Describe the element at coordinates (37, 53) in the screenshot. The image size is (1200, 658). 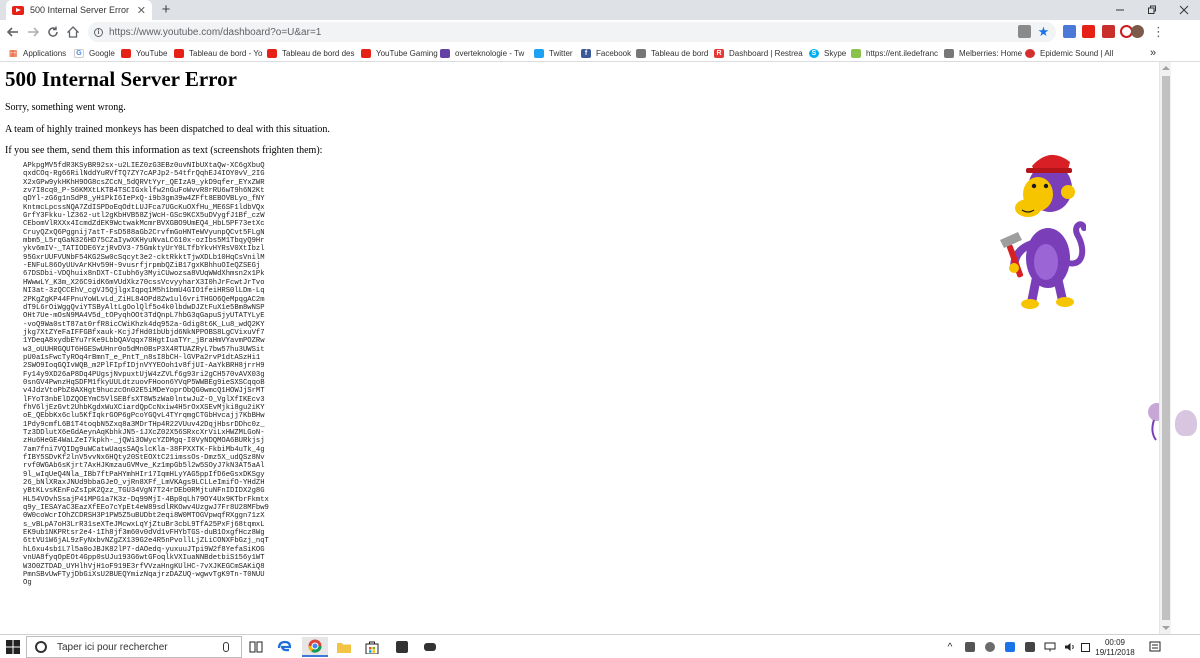
I see `bookmark-item: ▦ Applications` at that location.